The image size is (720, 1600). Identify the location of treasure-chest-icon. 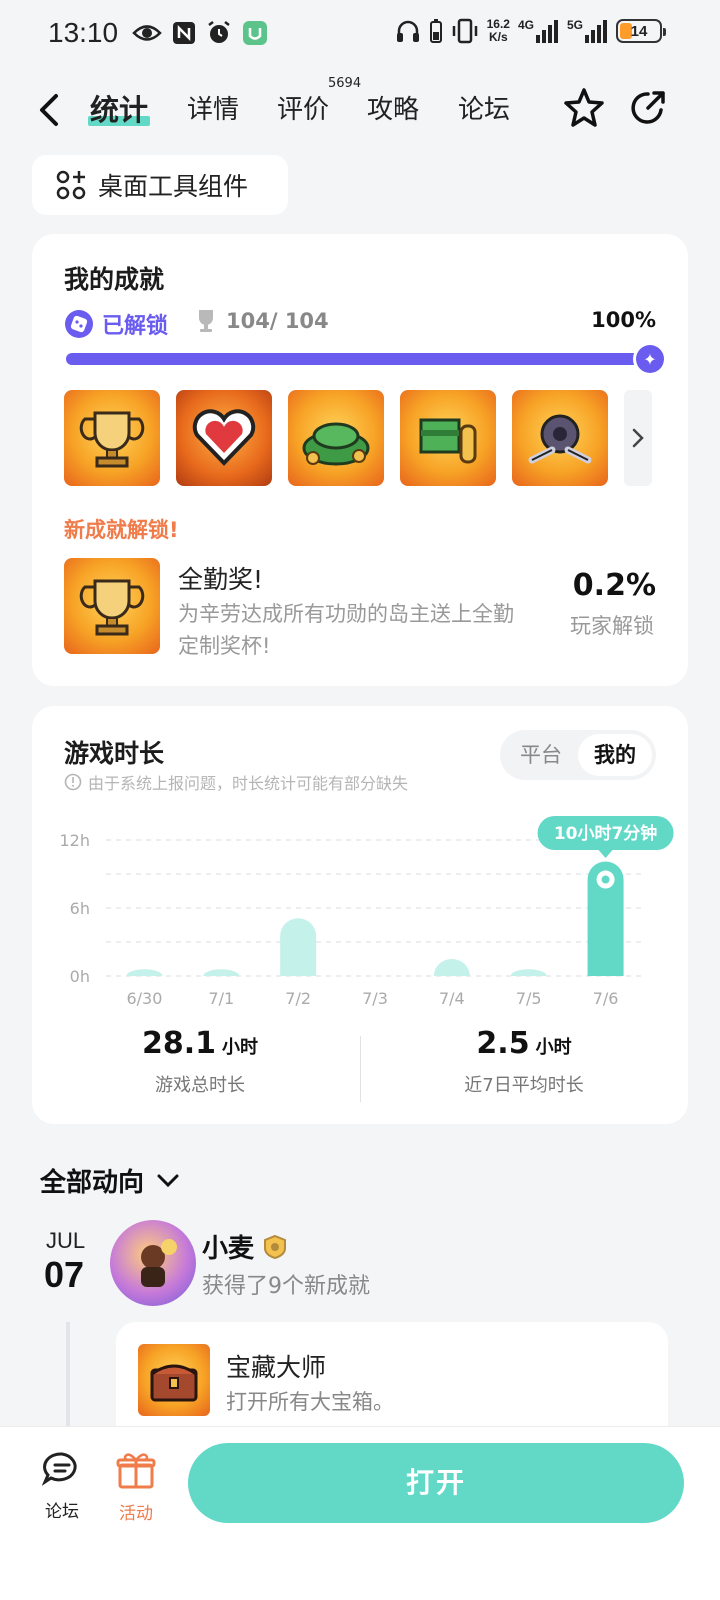
(174, 1380).